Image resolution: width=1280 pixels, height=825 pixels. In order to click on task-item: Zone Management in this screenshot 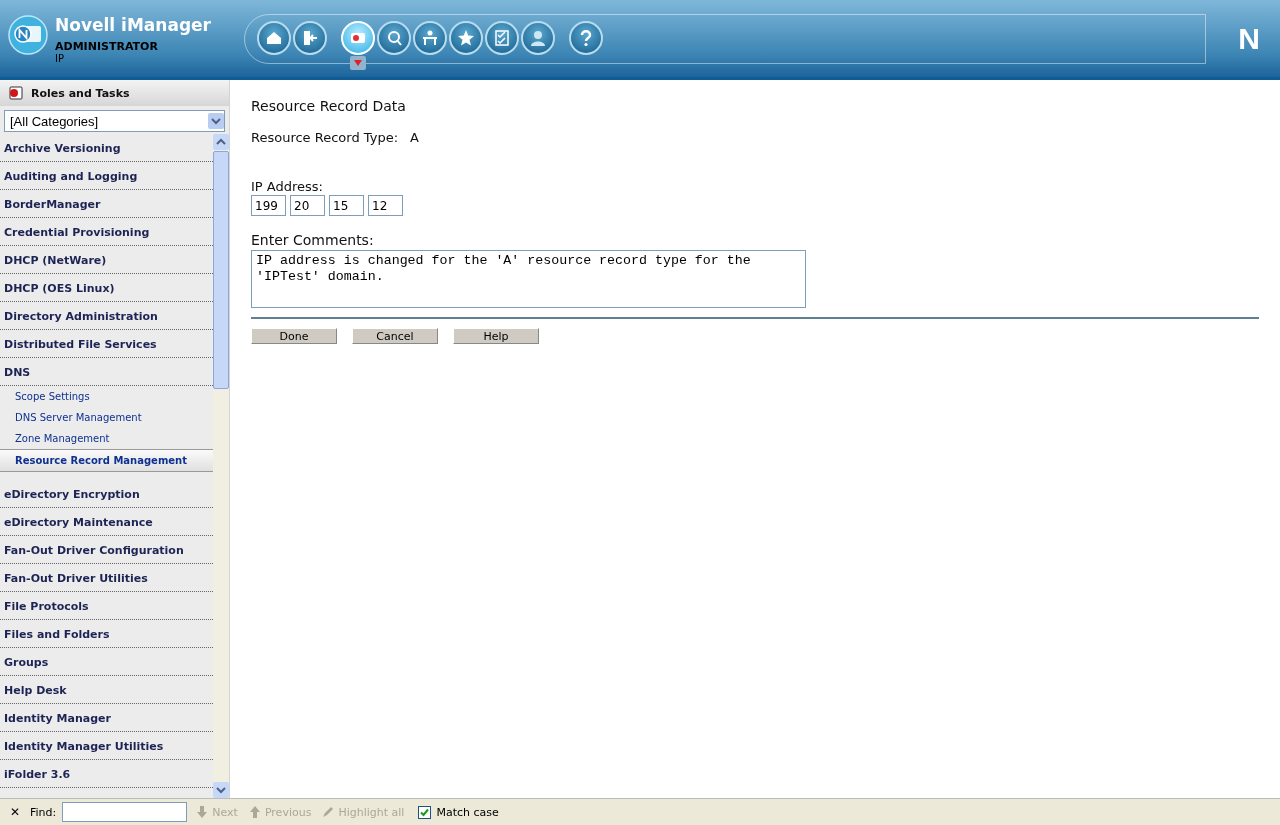, I will do `click(106, 438)`.